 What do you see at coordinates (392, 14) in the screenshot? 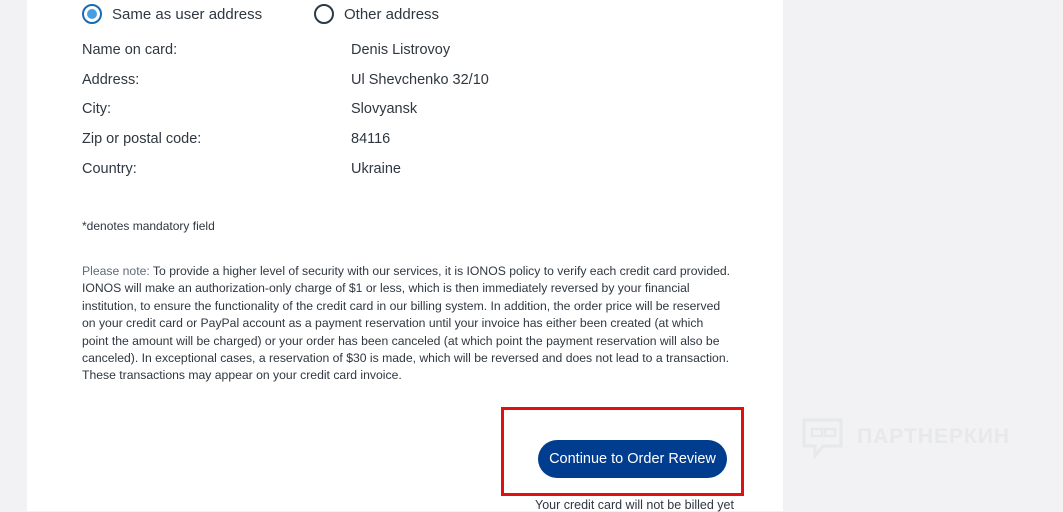
I see `radio-label-other-address: Other address` at bounding box center [392, 14].